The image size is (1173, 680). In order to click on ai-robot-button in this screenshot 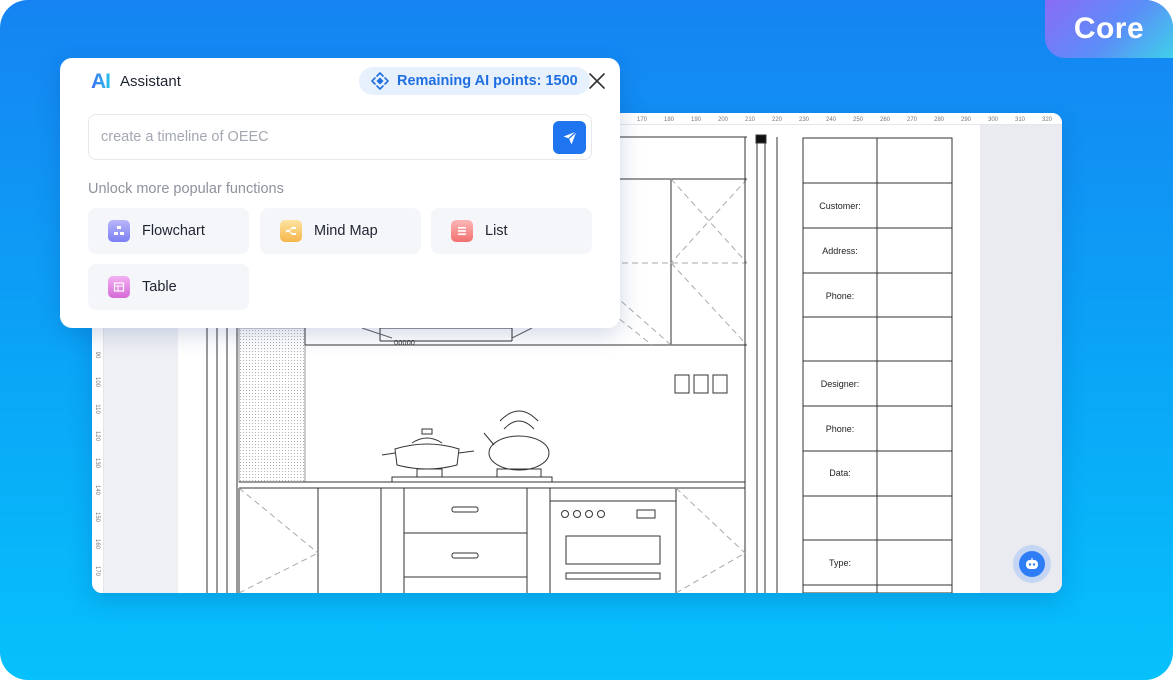, I will do `click(1032, 564)`.